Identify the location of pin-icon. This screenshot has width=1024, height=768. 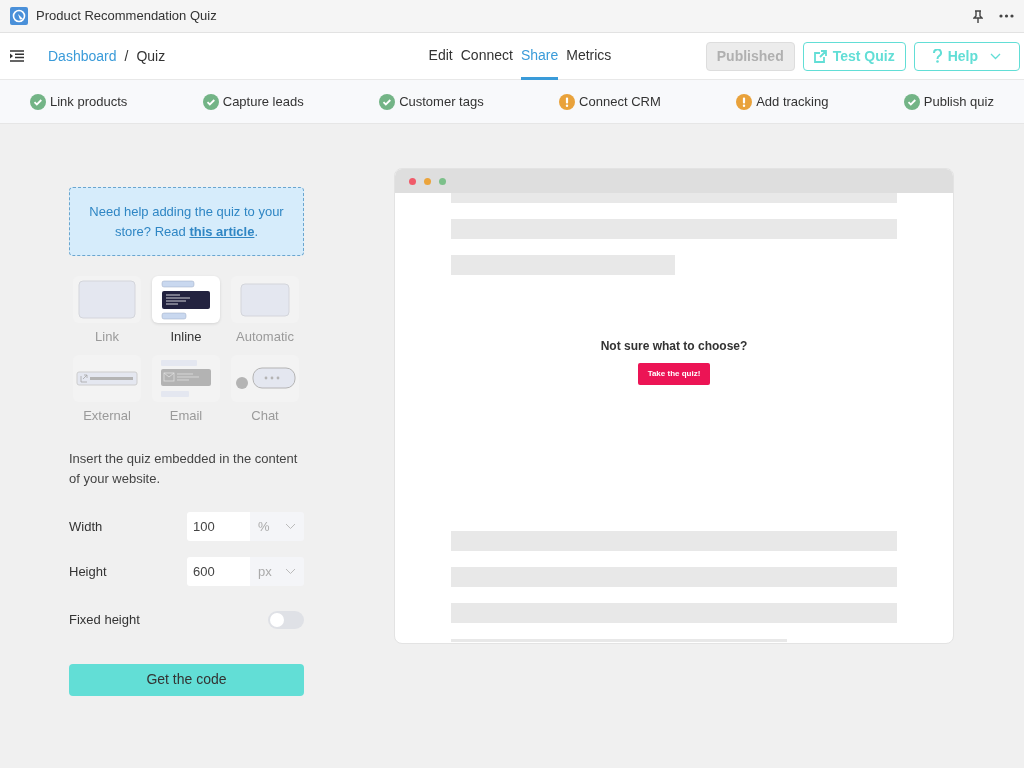
(978, 16).